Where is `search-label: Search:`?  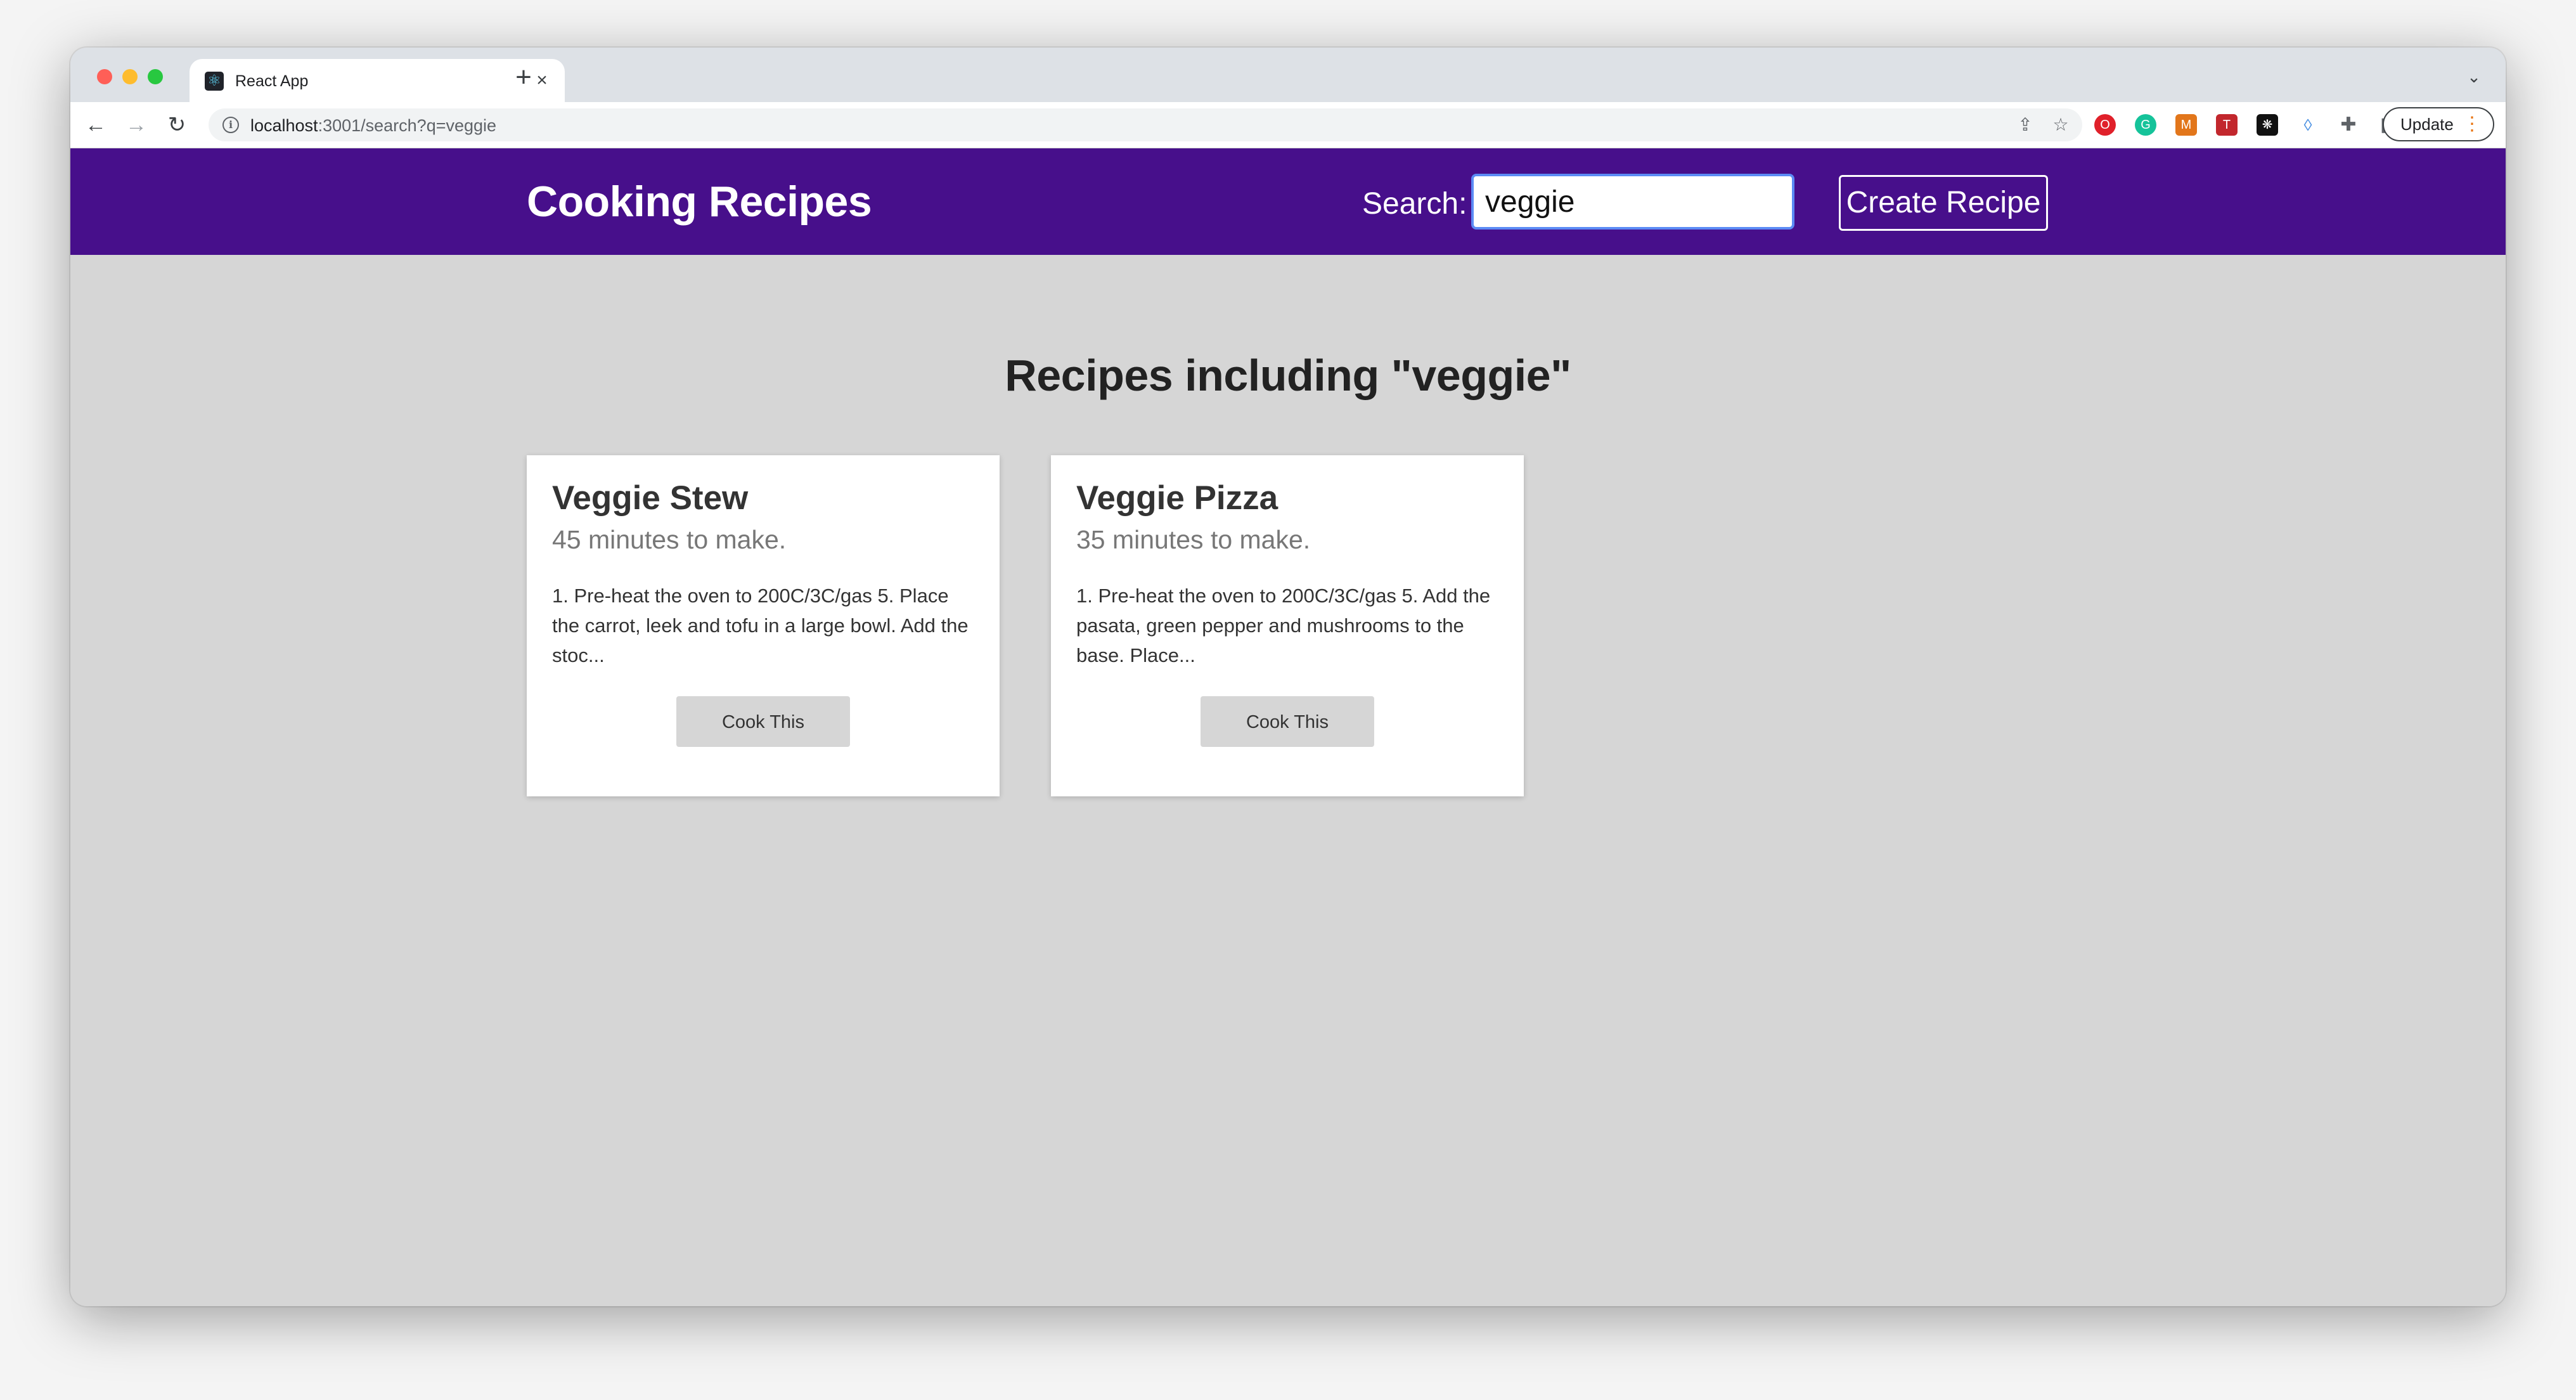
search-label: Search: is located at coordinates (1415, 204).